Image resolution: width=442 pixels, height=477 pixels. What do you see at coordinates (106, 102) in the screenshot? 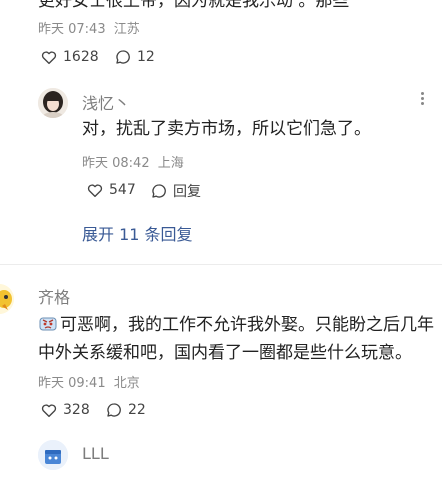
I see `reply-username: 浅忆丶` at bounding box center [106, 102].